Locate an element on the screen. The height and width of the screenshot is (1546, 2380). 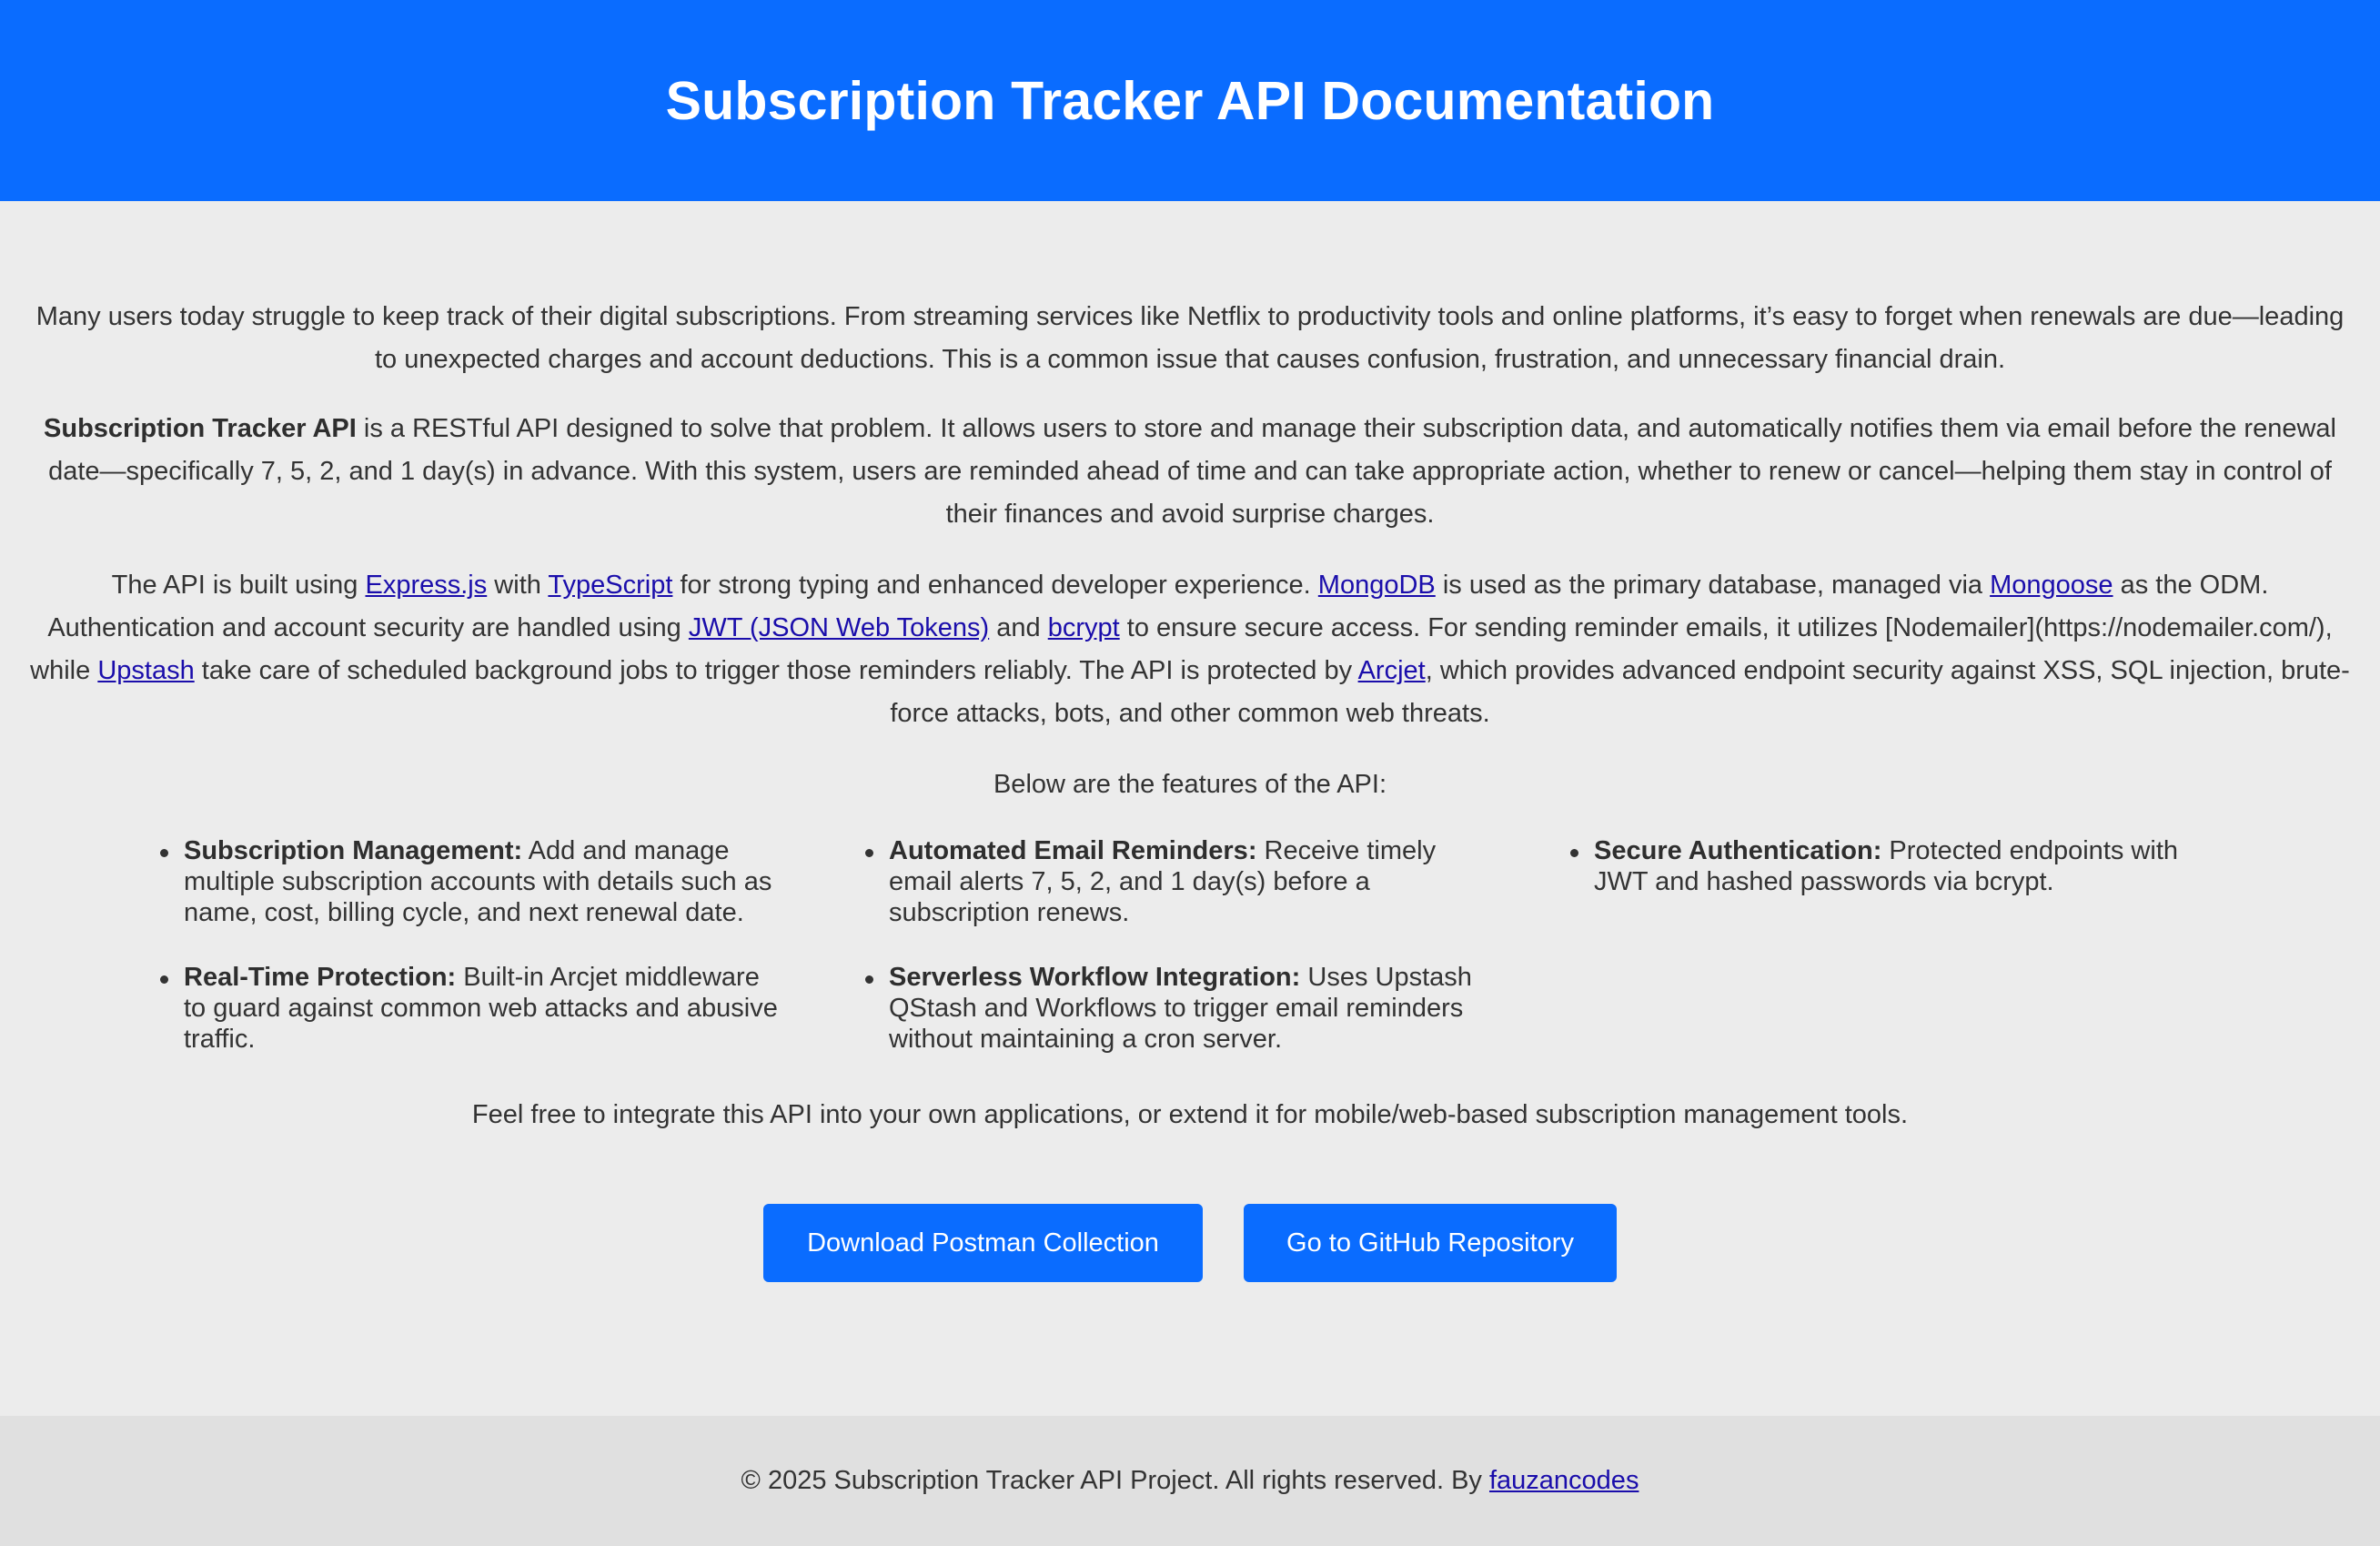
feature-title: Automated Email Reminders: is located at coordinates (1073, 850).